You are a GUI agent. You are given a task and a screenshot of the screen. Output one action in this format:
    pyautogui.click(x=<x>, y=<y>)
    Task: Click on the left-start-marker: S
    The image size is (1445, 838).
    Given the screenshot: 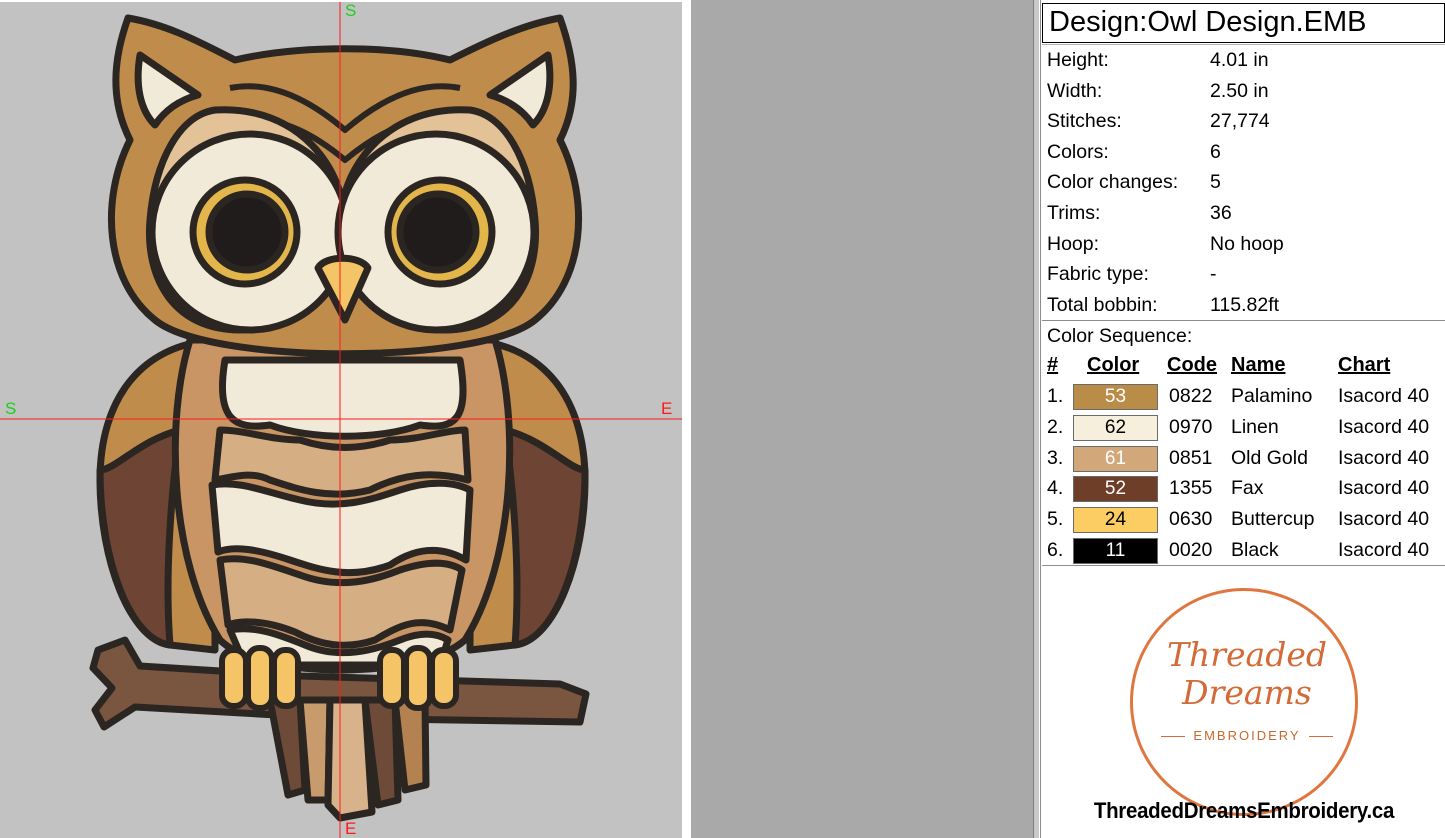 What is the action you would take?
    pyautogui.click(x=11, y=408)
    